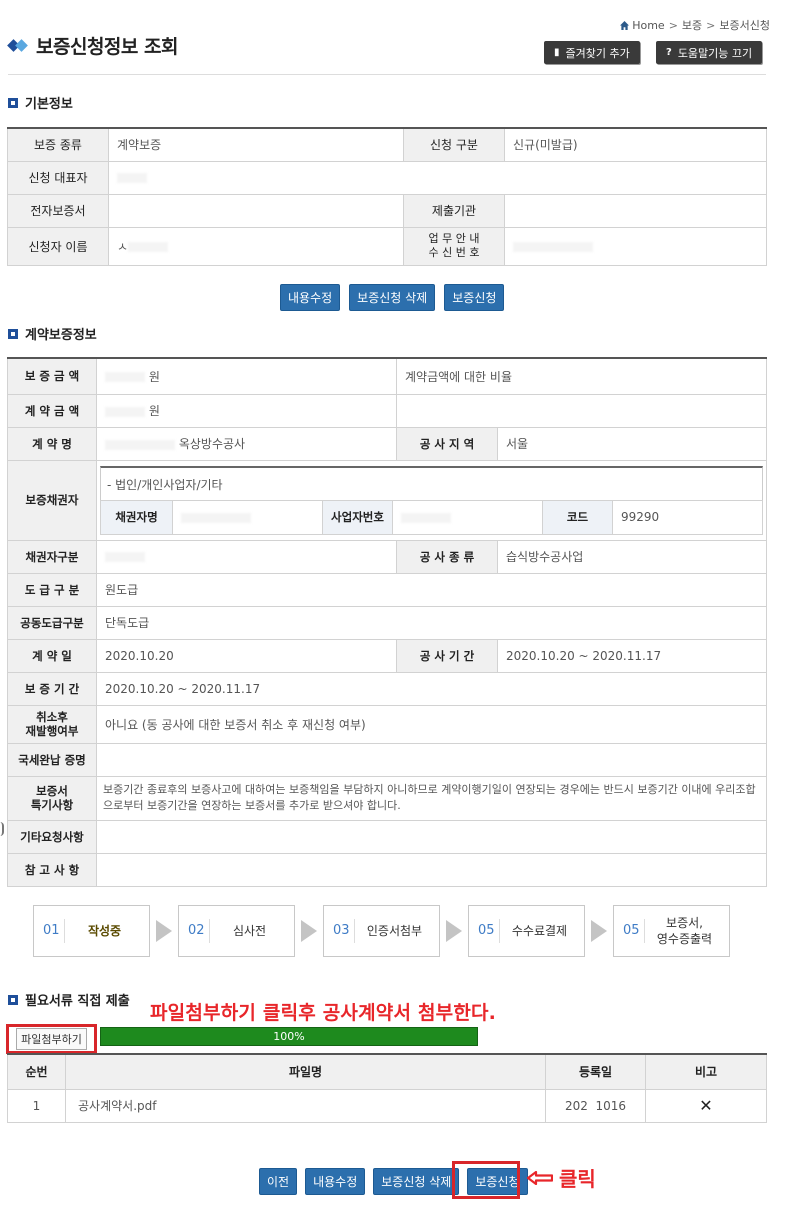  What do you see at coordinates (526, 931) in the screenshot?
I see `step-4: 05 수수료결제` at bounding box center [526, 931].